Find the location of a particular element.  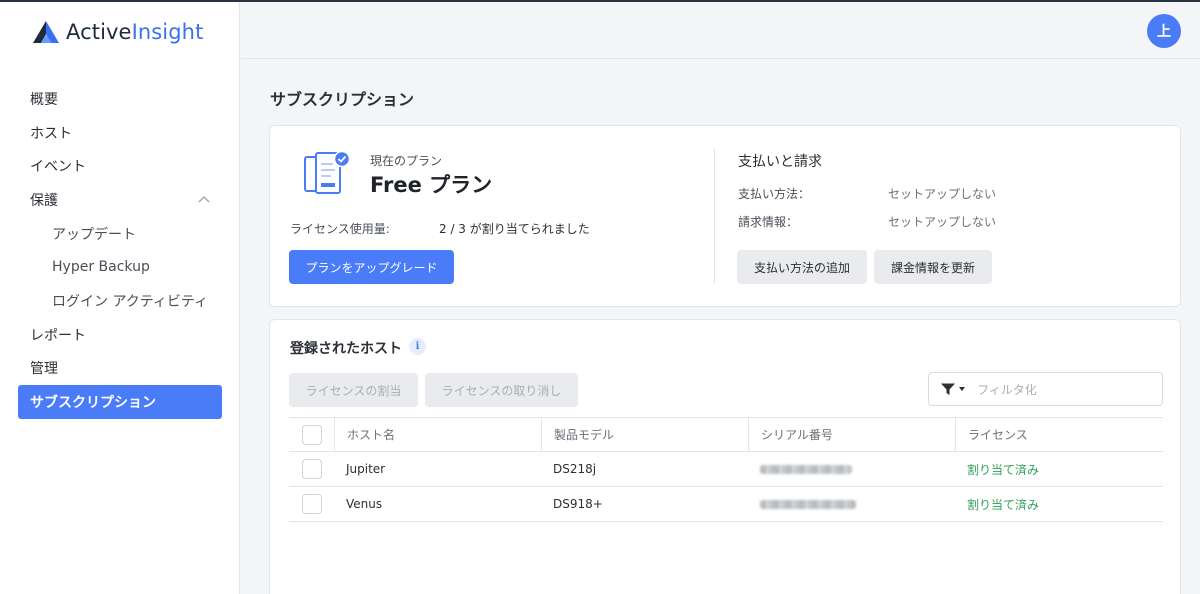

table-header: ホスト名 製品モデル シリアル番号 ライセンス is located at coordinates (726, 434).